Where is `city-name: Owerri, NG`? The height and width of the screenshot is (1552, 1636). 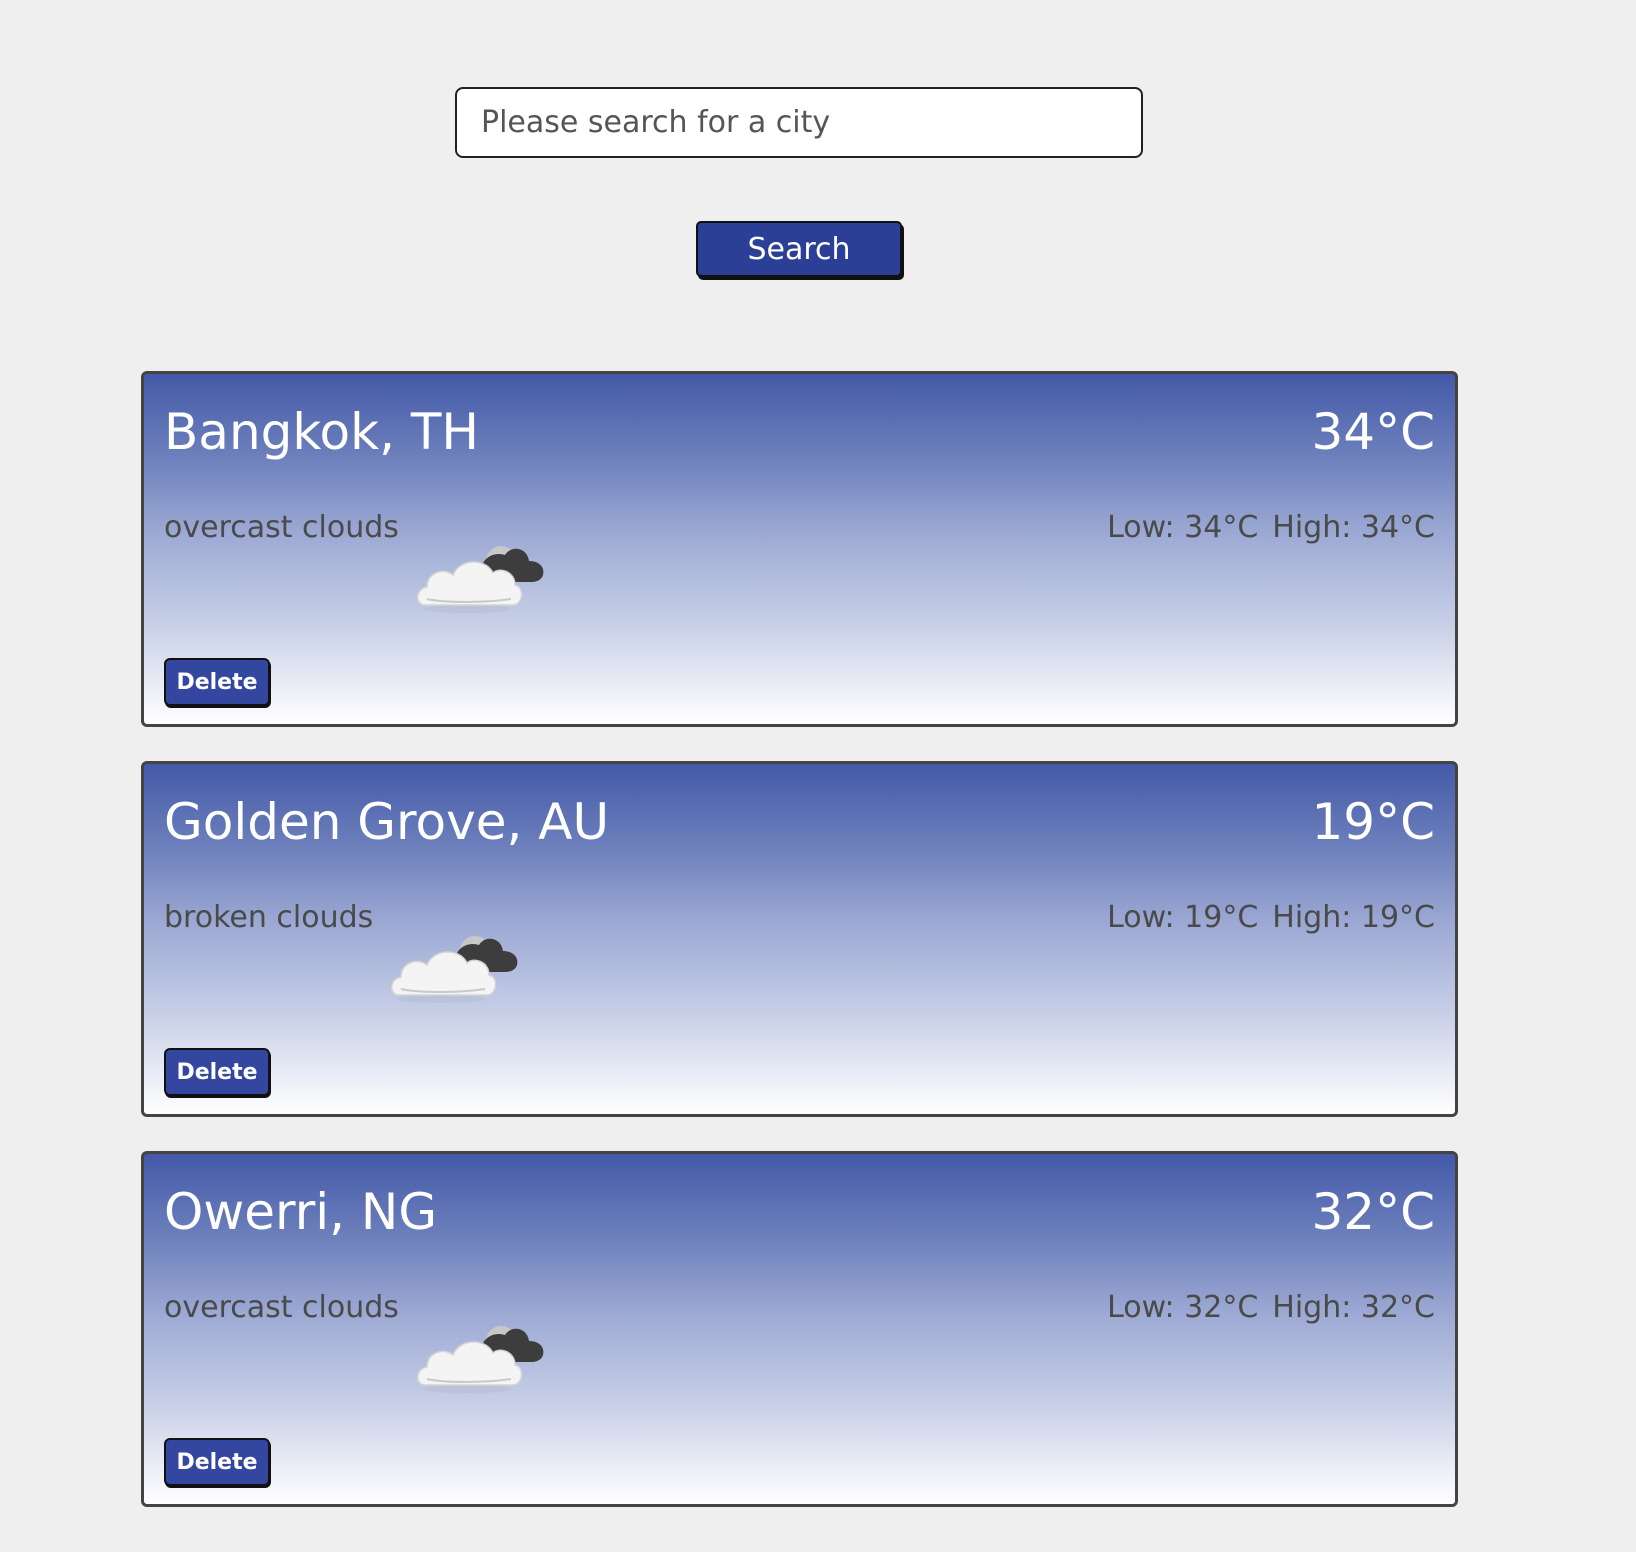
city-name: Owerri, NG is located at coordinates (301, 1212).